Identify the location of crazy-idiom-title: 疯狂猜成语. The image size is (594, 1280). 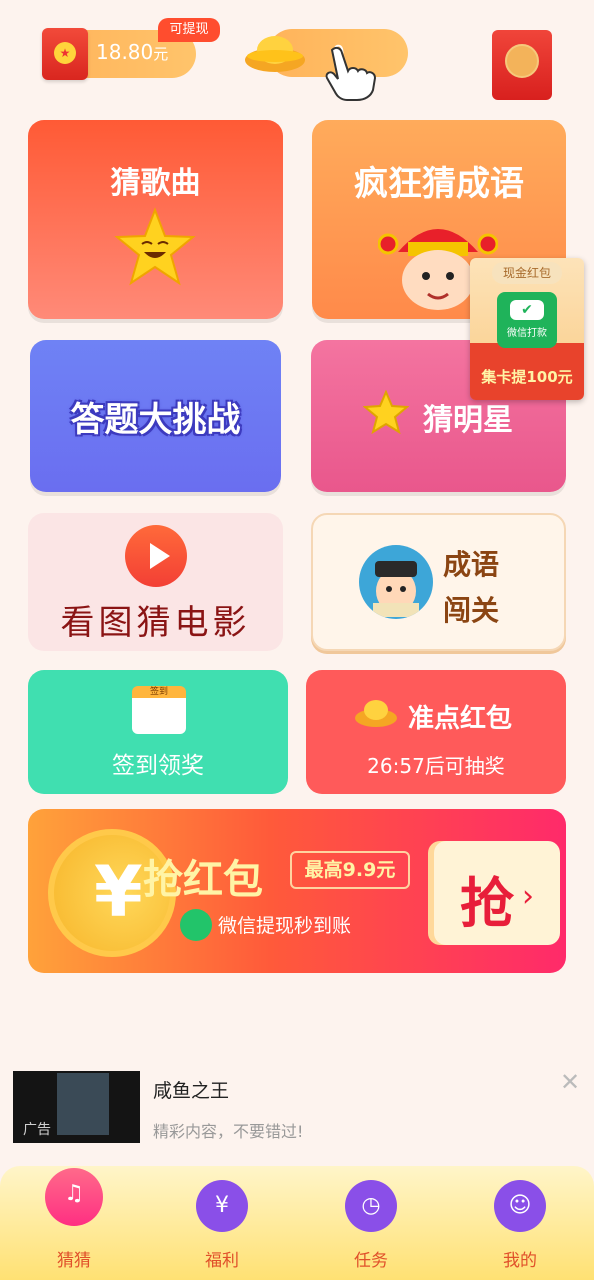
(439, 184).